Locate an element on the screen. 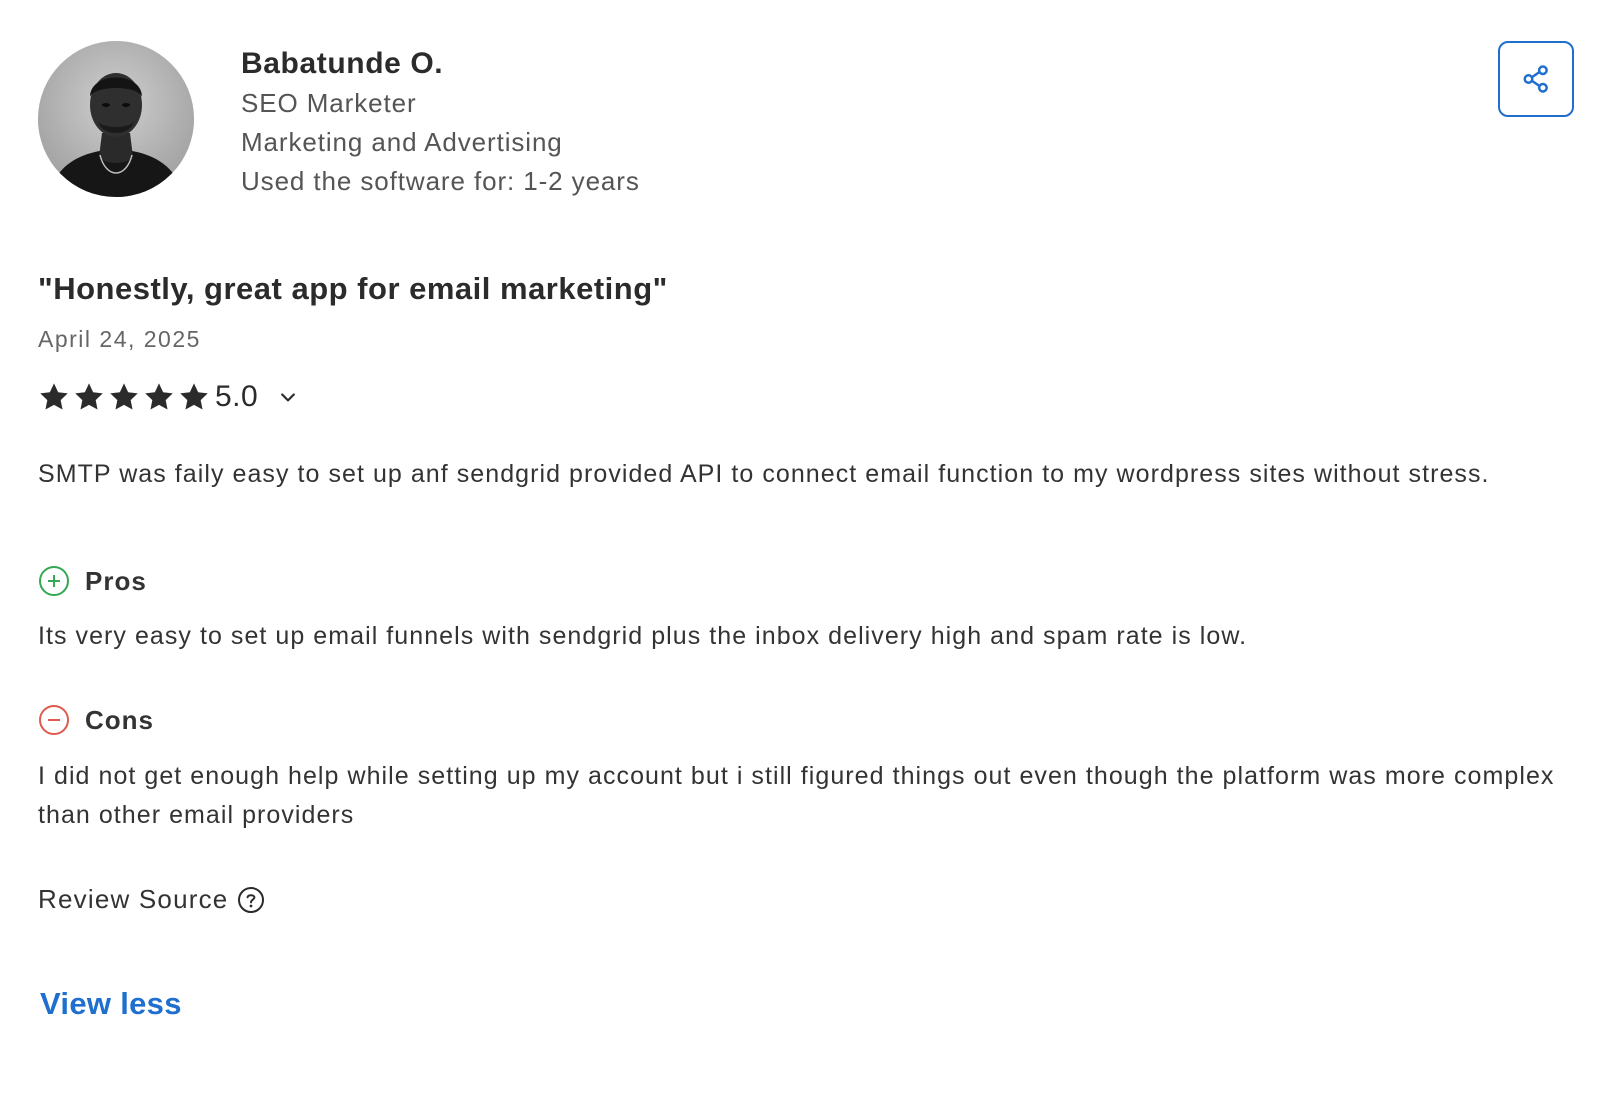  view-less-link: View less is located at coordinates (111, 1004).